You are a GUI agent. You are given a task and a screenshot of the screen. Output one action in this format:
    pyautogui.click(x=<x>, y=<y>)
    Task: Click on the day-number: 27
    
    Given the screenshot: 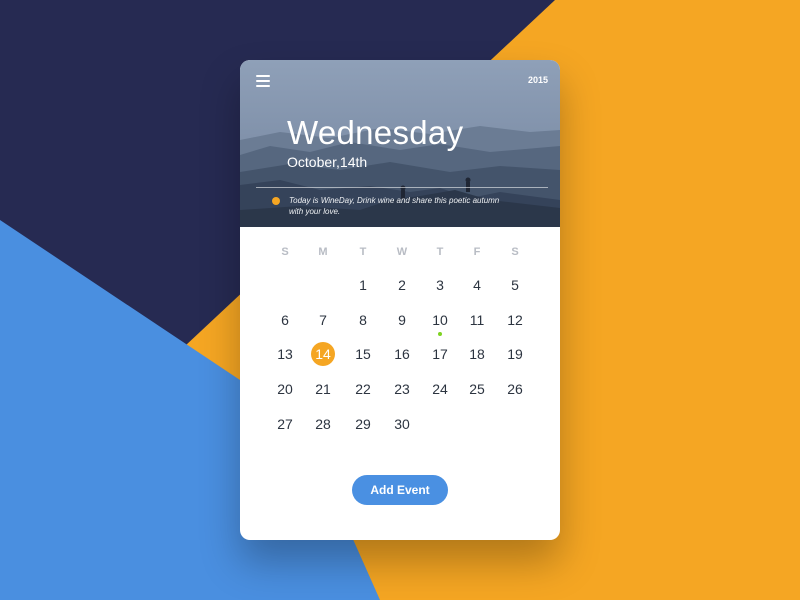 What is the action you would take?
    pyautogui.click(x=285, y=424)
    